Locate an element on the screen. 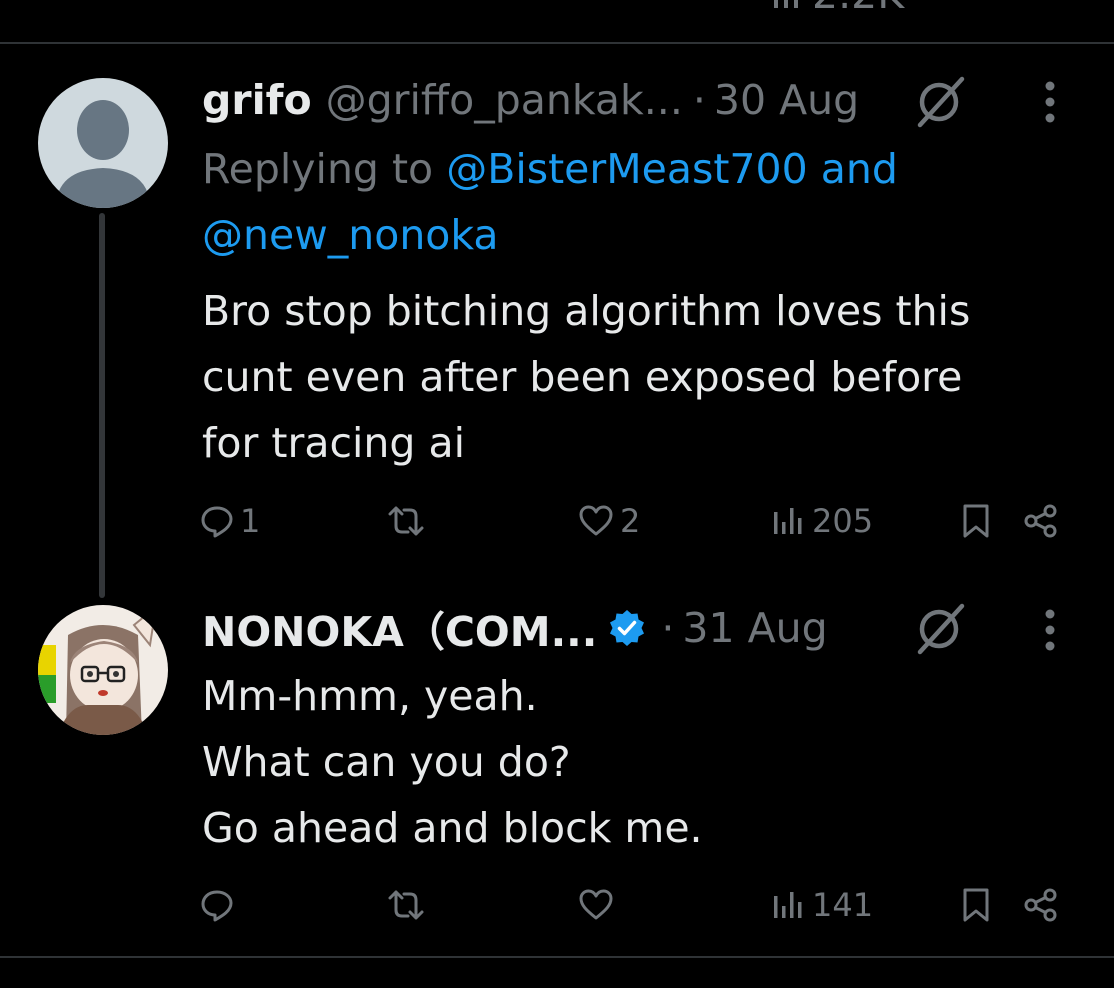 This screenshot has height=988, width=1114. tweet-header: NONOKA（COM... · 31 Aug is located at coordinates (515, 628).